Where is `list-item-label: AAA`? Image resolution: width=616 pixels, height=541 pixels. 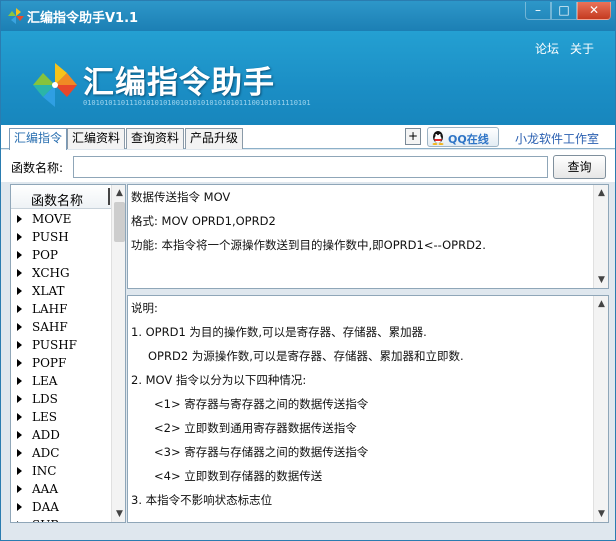 list-item-label: AAA is located at coordinates (45, 489).